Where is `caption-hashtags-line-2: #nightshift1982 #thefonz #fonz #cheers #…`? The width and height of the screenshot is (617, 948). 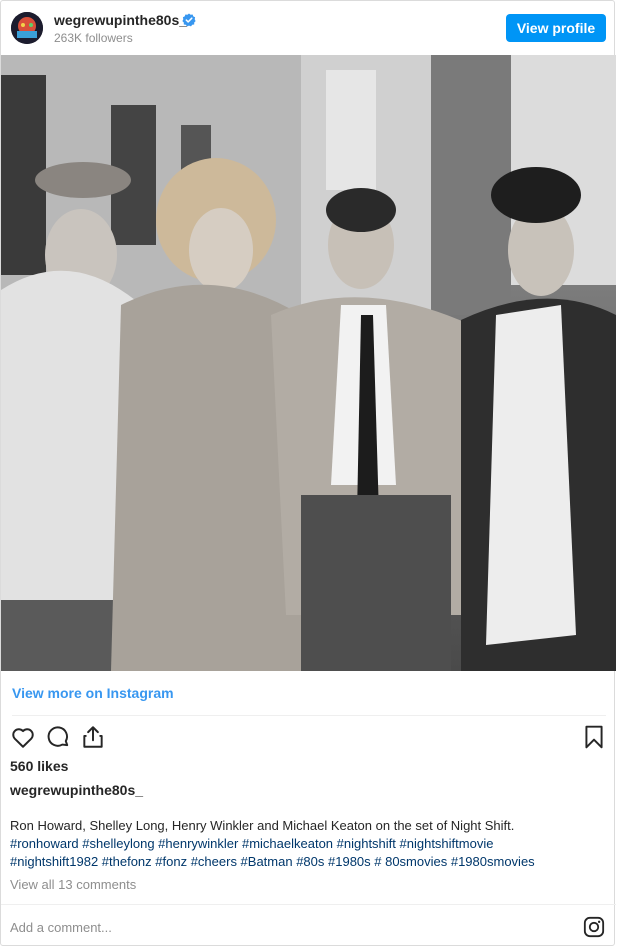 caption-hashtags-line-2: #nightshift1982 #thefonz #fonz #cheers #… is located at coordinates (308, 862).